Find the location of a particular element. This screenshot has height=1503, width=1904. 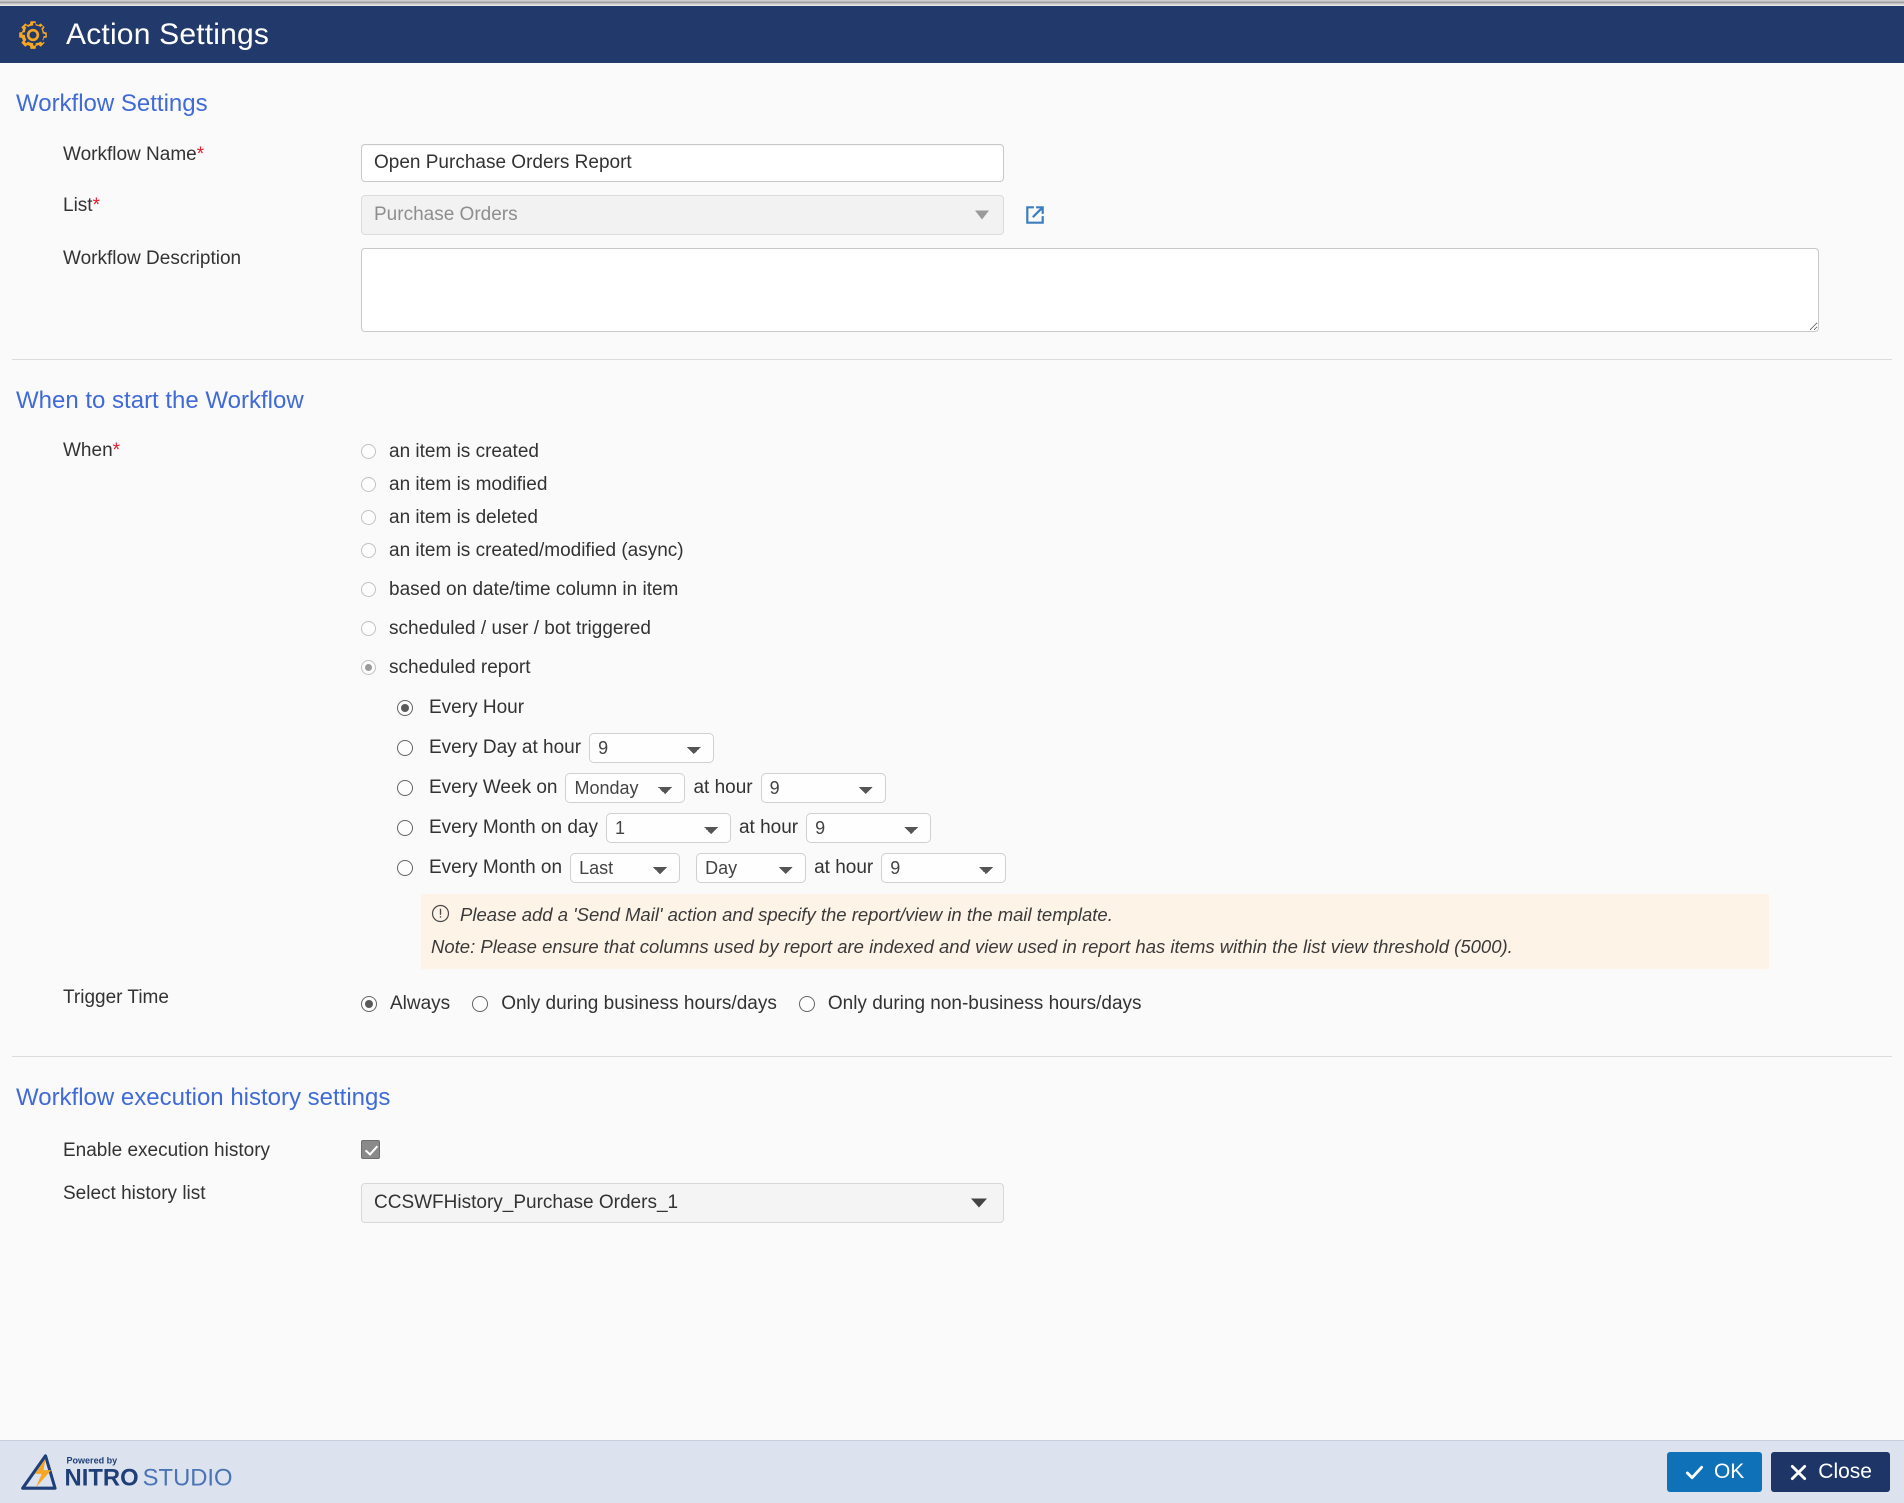

field-row-workflow-description: Workflow Description is located at coordinates (952, 292).